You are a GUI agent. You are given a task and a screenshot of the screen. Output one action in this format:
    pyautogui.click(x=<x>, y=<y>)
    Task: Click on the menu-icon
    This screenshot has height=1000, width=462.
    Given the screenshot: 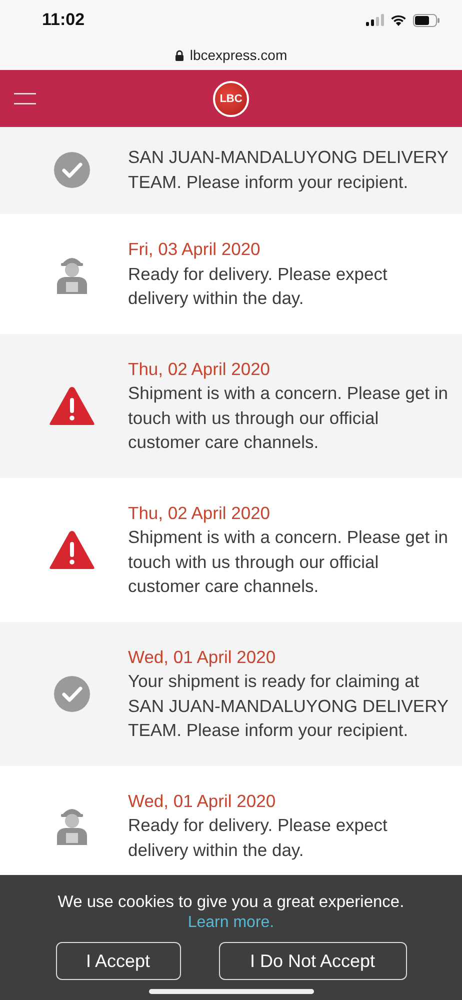 What is the action you would take?
    pyautogui.click(x=25, y=99)
    